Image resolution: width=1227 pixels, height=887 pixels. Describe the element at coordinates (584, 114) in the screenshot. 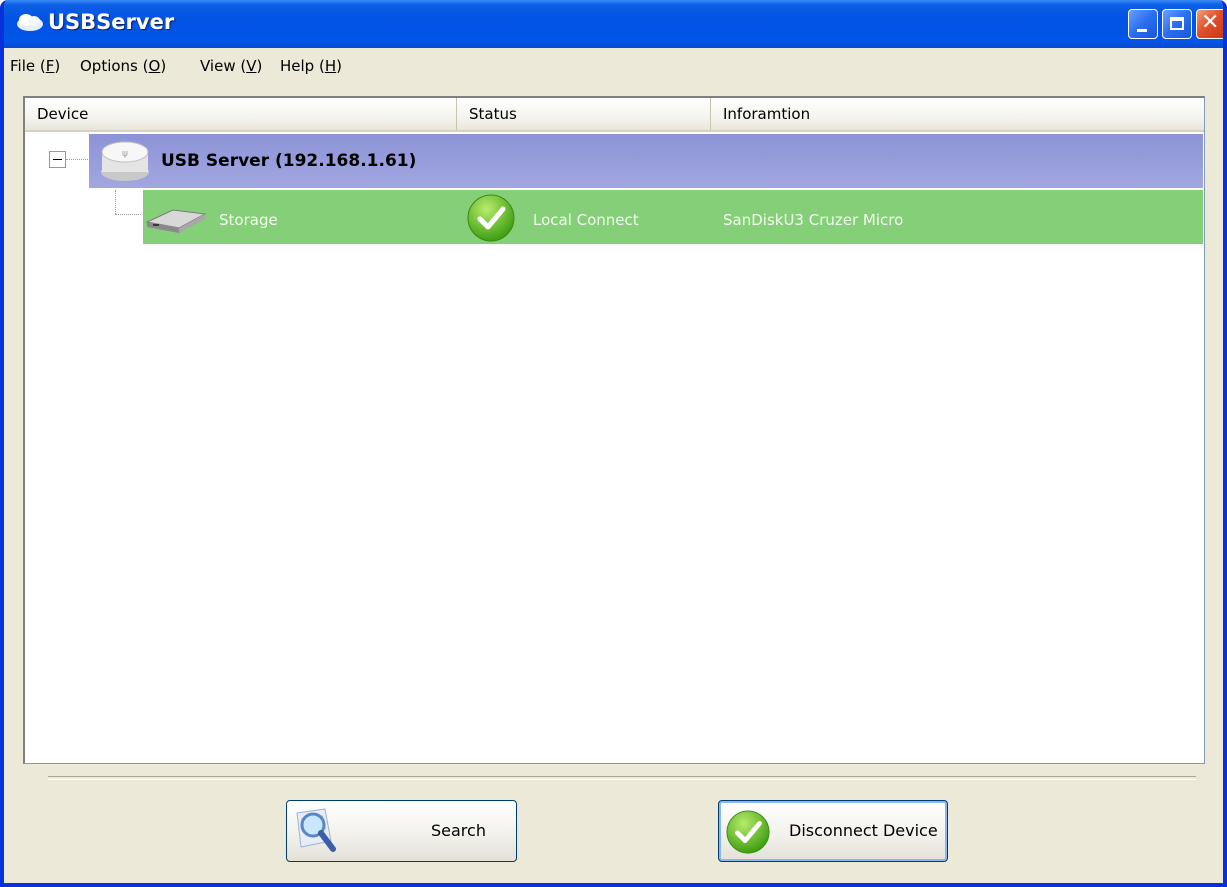

I see `column-status: Status` at that location.